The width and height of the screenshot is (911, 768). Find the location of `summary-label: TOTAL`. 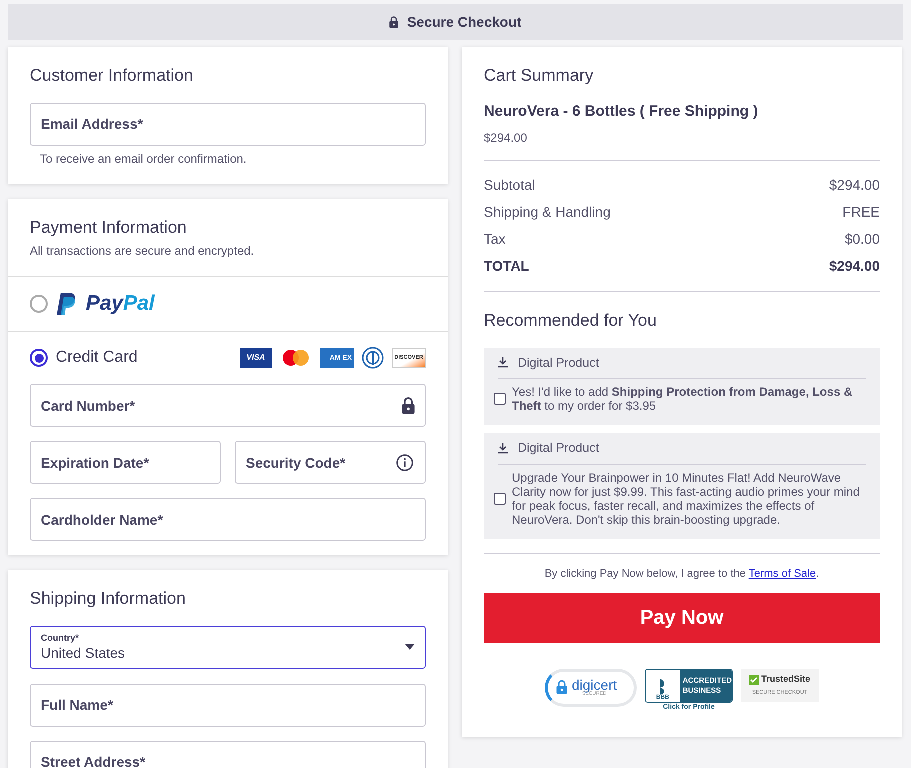

summary-label: TOTAL is located at coordinates (507, 266).